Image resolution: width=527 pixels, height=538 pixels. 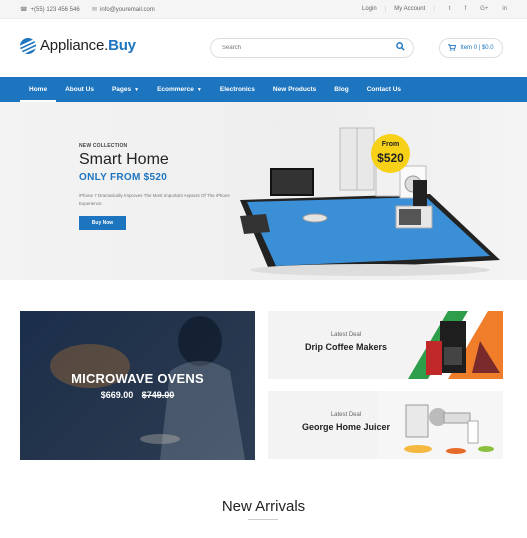 What do you see at coordinates (263, 506) in the screenshot?
I see `new-arrivals-heading: New Arrivals` at bounding box center [263, 506].